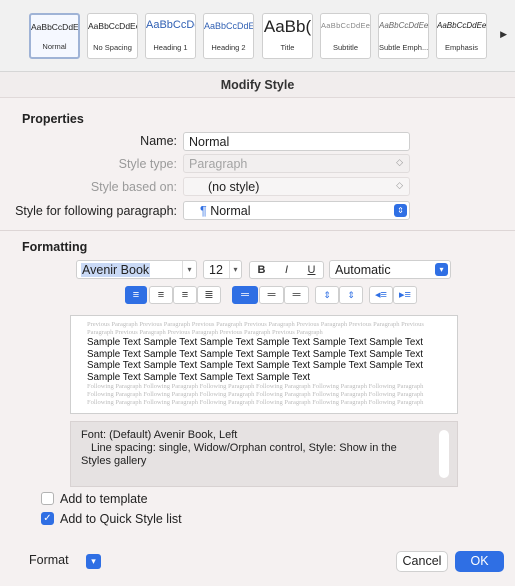  I want to click on add-to-quick-style-checkbox: ✓ Add to Quick Style list, so click(141, 519).